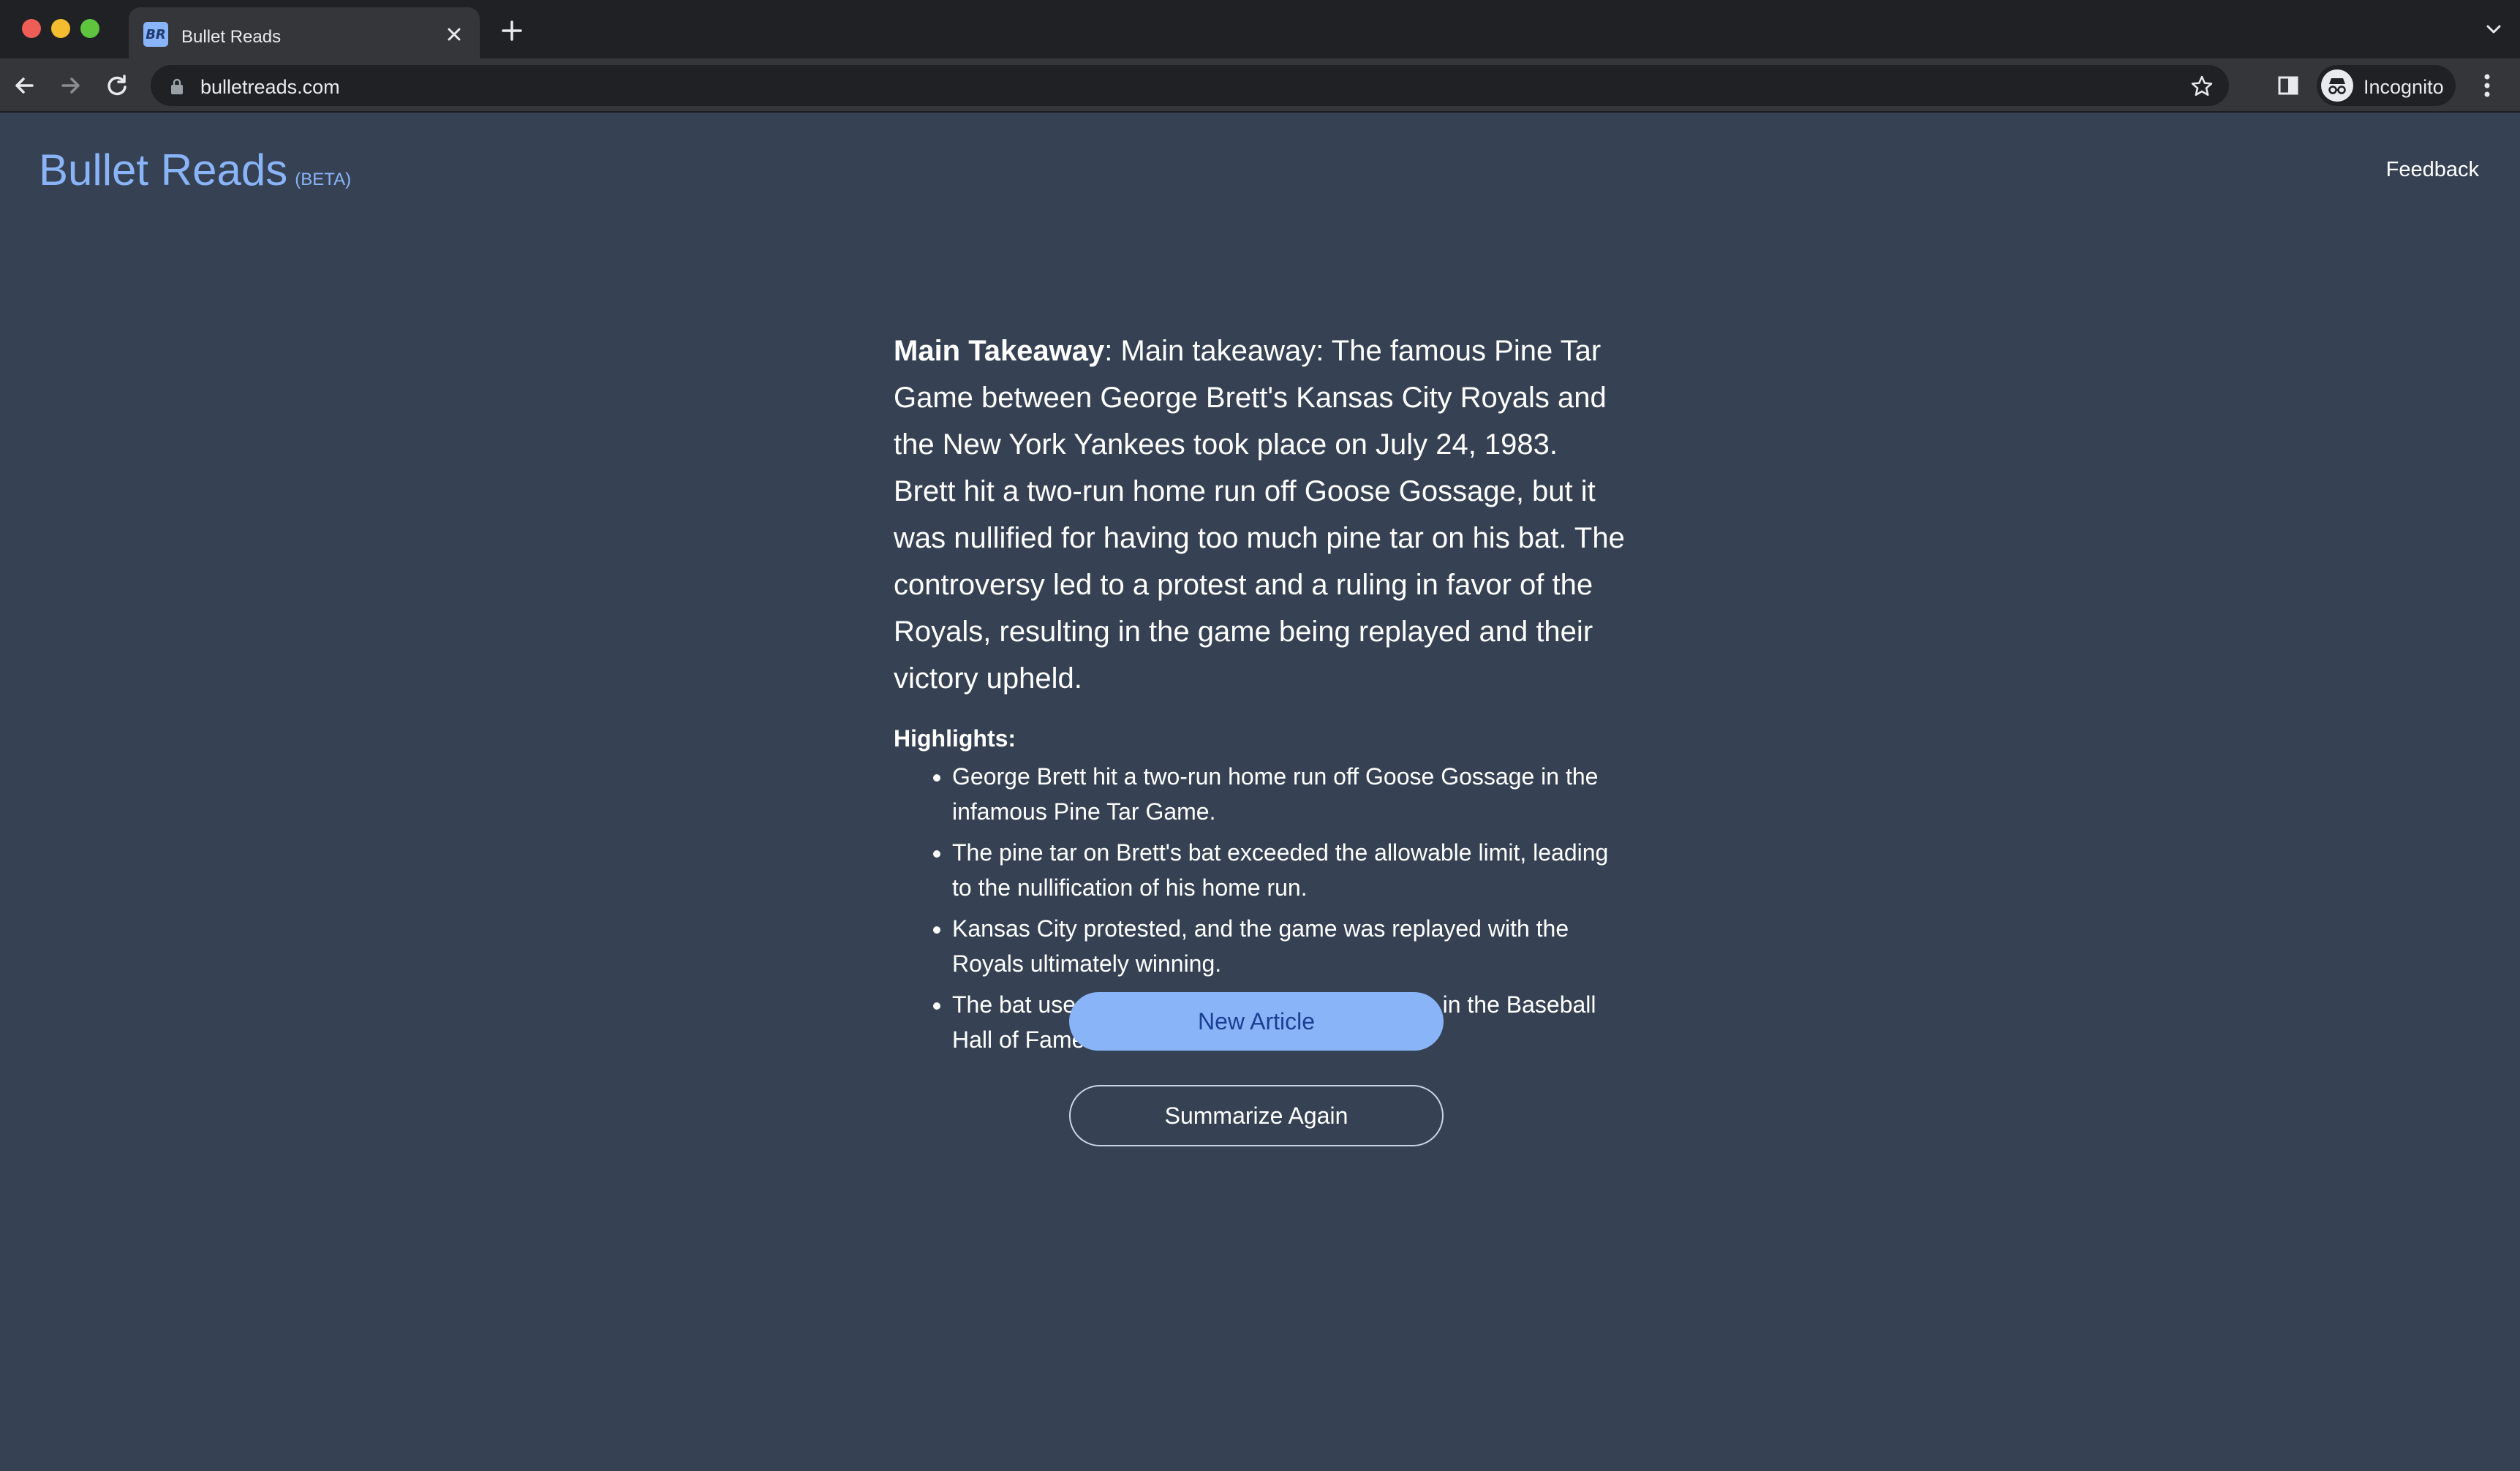 This screenshot has width=2520, height=1471. What do you see at coordinates (999, 351) in the screenshot?
I see `takeaway-label: Main Takeaway` at bounding box center [999, 351].